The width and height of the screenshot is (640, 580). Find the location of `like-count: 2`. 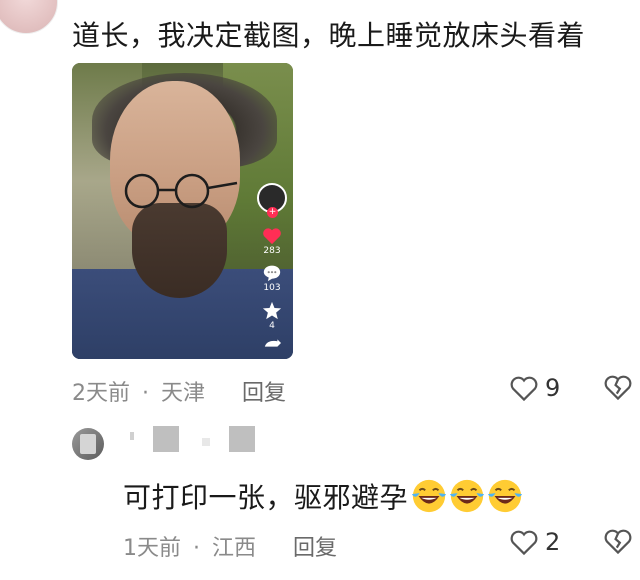

like-count: 2 is located at coordinates (553, 542).